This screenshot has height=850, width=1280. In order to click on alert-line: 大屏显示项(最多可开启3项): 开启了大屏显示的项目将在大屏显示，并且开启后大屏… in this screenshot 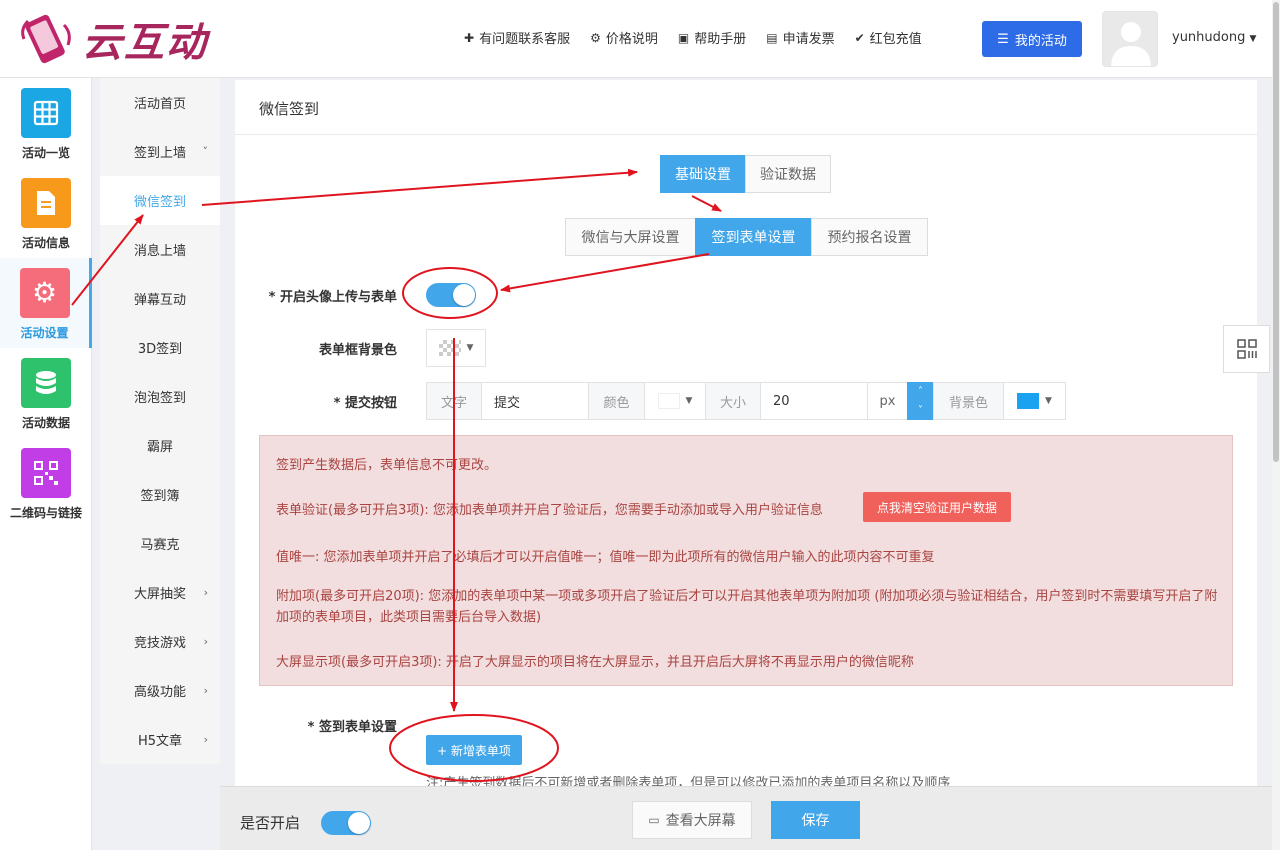, I will do `click(595, 662)`.